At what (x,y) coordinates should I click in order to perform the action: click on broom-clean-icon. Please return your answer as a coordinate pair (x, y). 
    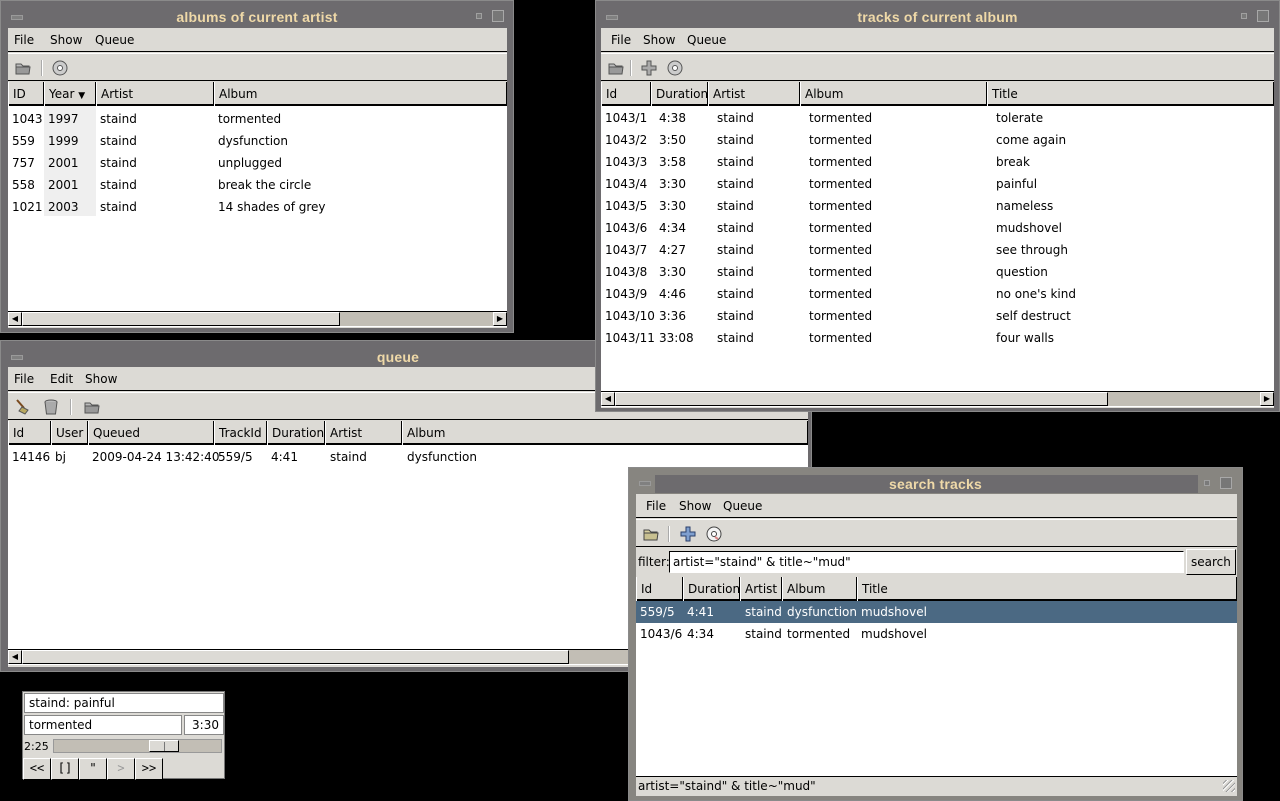
    Looking at the image, I should click on (23, 407).